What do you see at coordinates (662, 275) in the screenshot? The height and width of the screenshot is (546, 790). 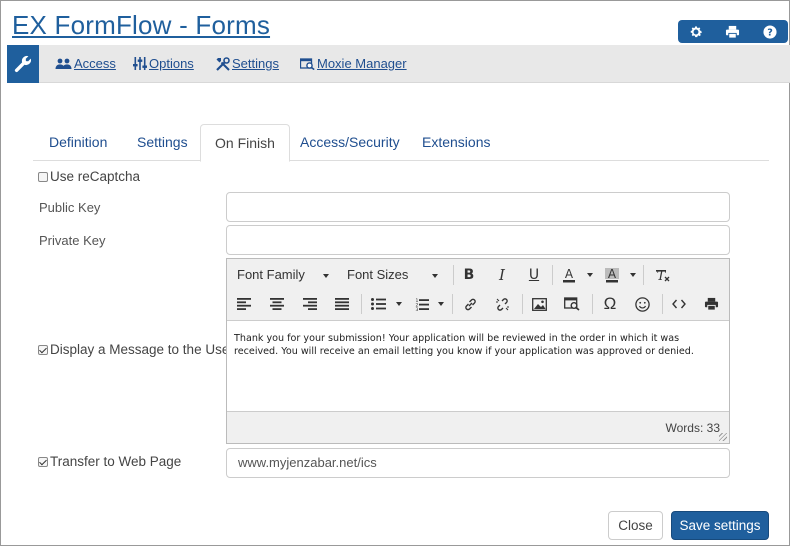 I see `clear-formatting-icon: T` at bounding box center [662, 275].